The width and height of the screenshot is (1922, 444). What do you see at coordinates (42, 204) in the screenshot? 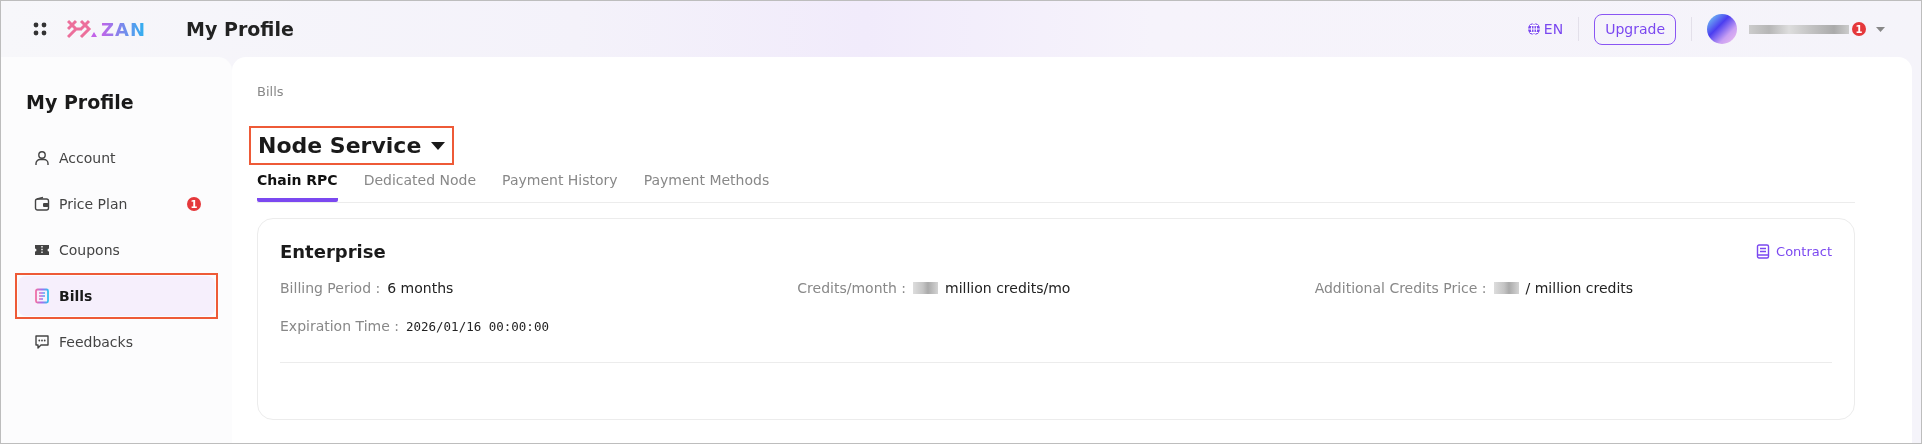
I see `wallet-icon` at bounding box center [42, 204].